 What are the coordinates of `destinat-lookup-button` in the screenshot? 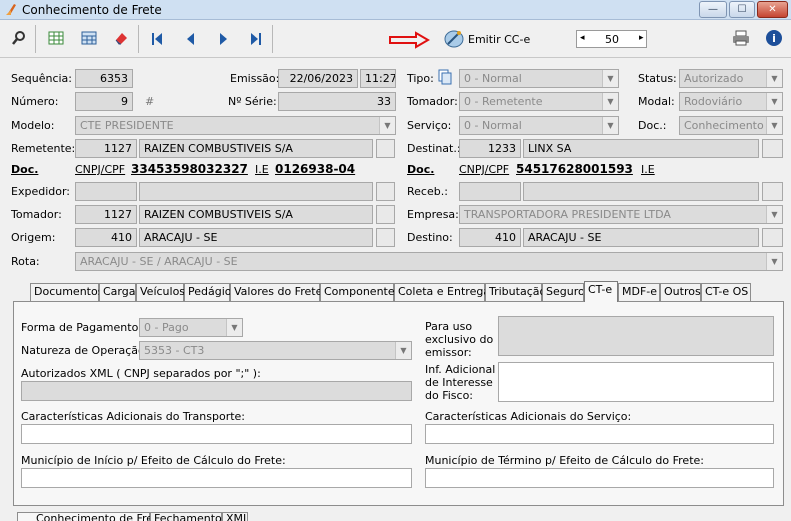 It's located at (772, 148).